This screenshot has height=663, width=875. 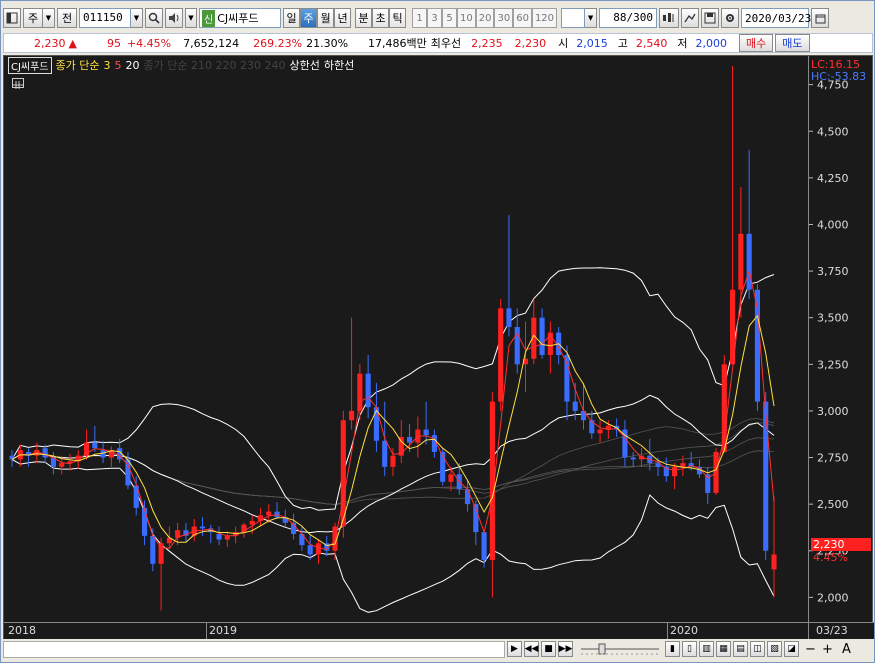 What do you see at coordinates (209, 18) in the screenshot?
I see `stock-tag: 신` at bounding box center [209, 18].